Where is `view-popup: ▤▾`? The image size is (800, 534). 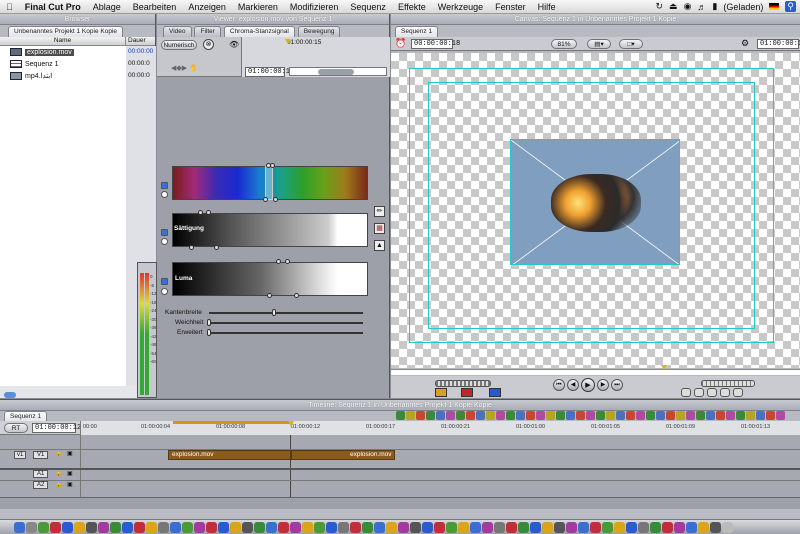 view-popup: ▤▾ is located at coordinates (599, 44).